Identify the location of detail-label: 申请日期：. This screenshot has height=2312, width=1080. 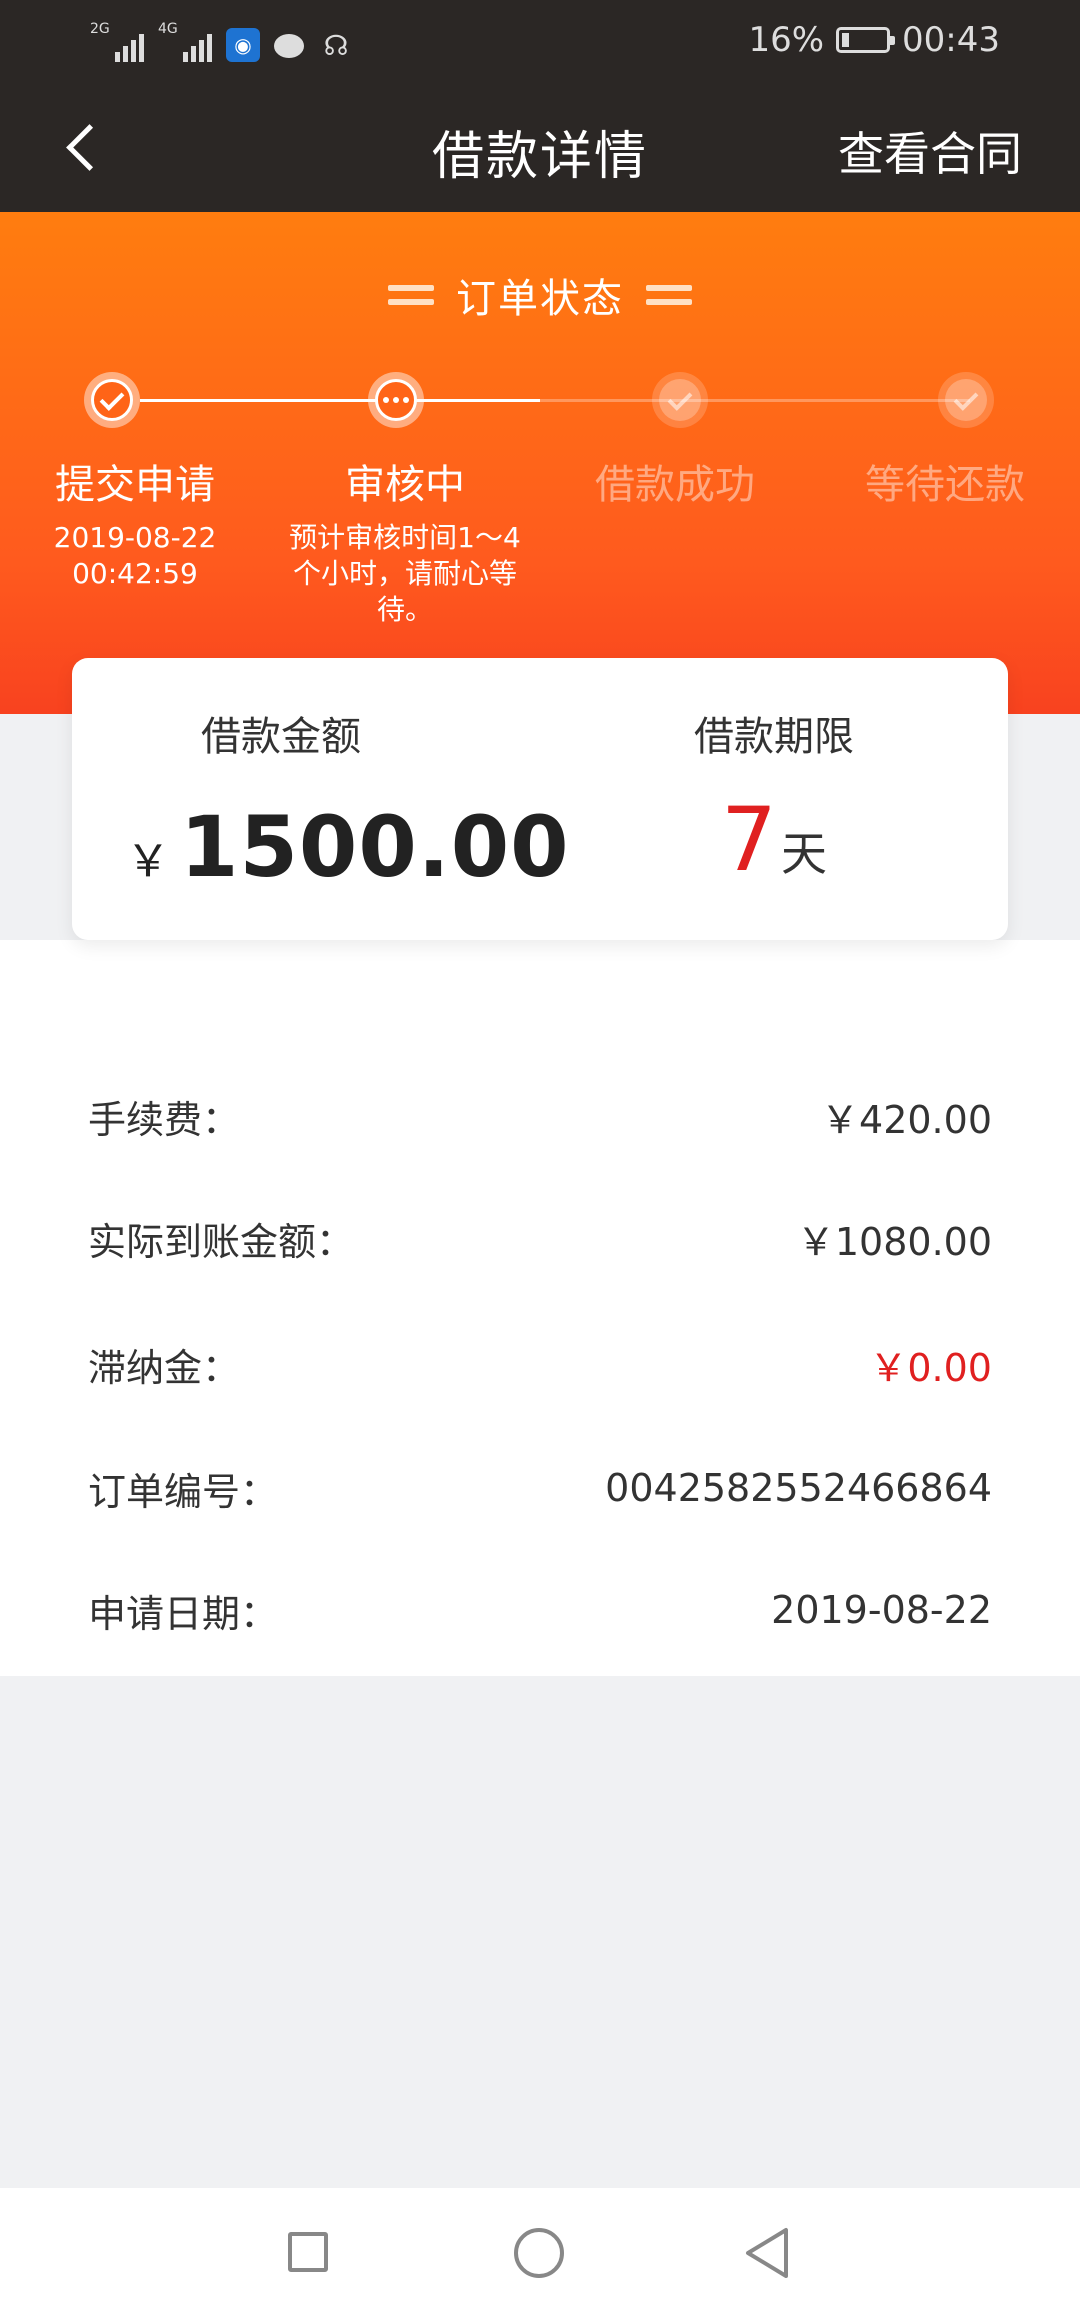
(183, 1613).